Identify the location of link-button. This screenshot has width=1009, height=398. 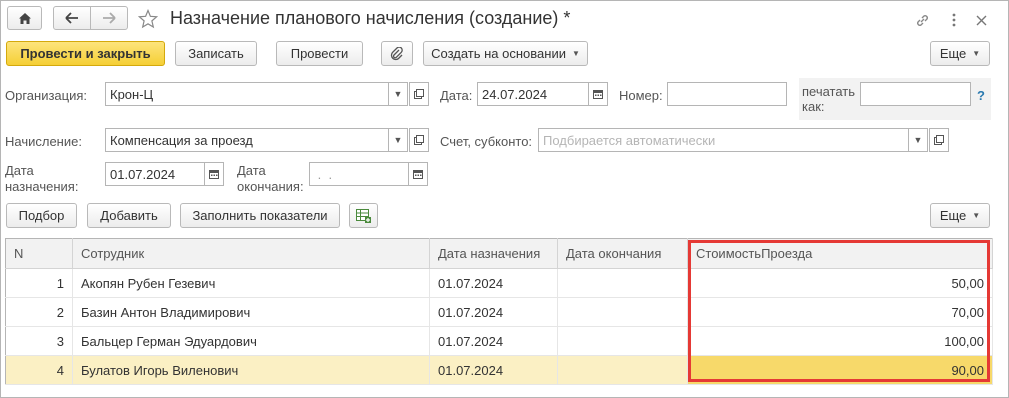
(922, 20).